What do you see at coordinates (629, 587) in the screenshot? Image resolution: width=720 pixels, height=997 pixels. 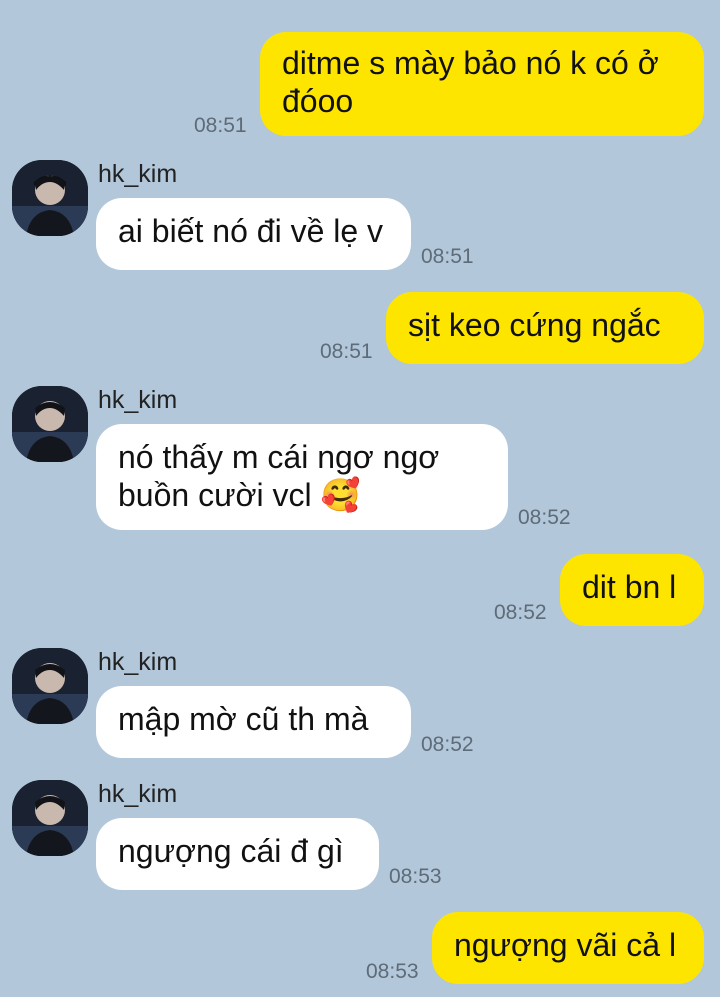 I see `message-text: dit bn l` at bounding box center [629, 587].